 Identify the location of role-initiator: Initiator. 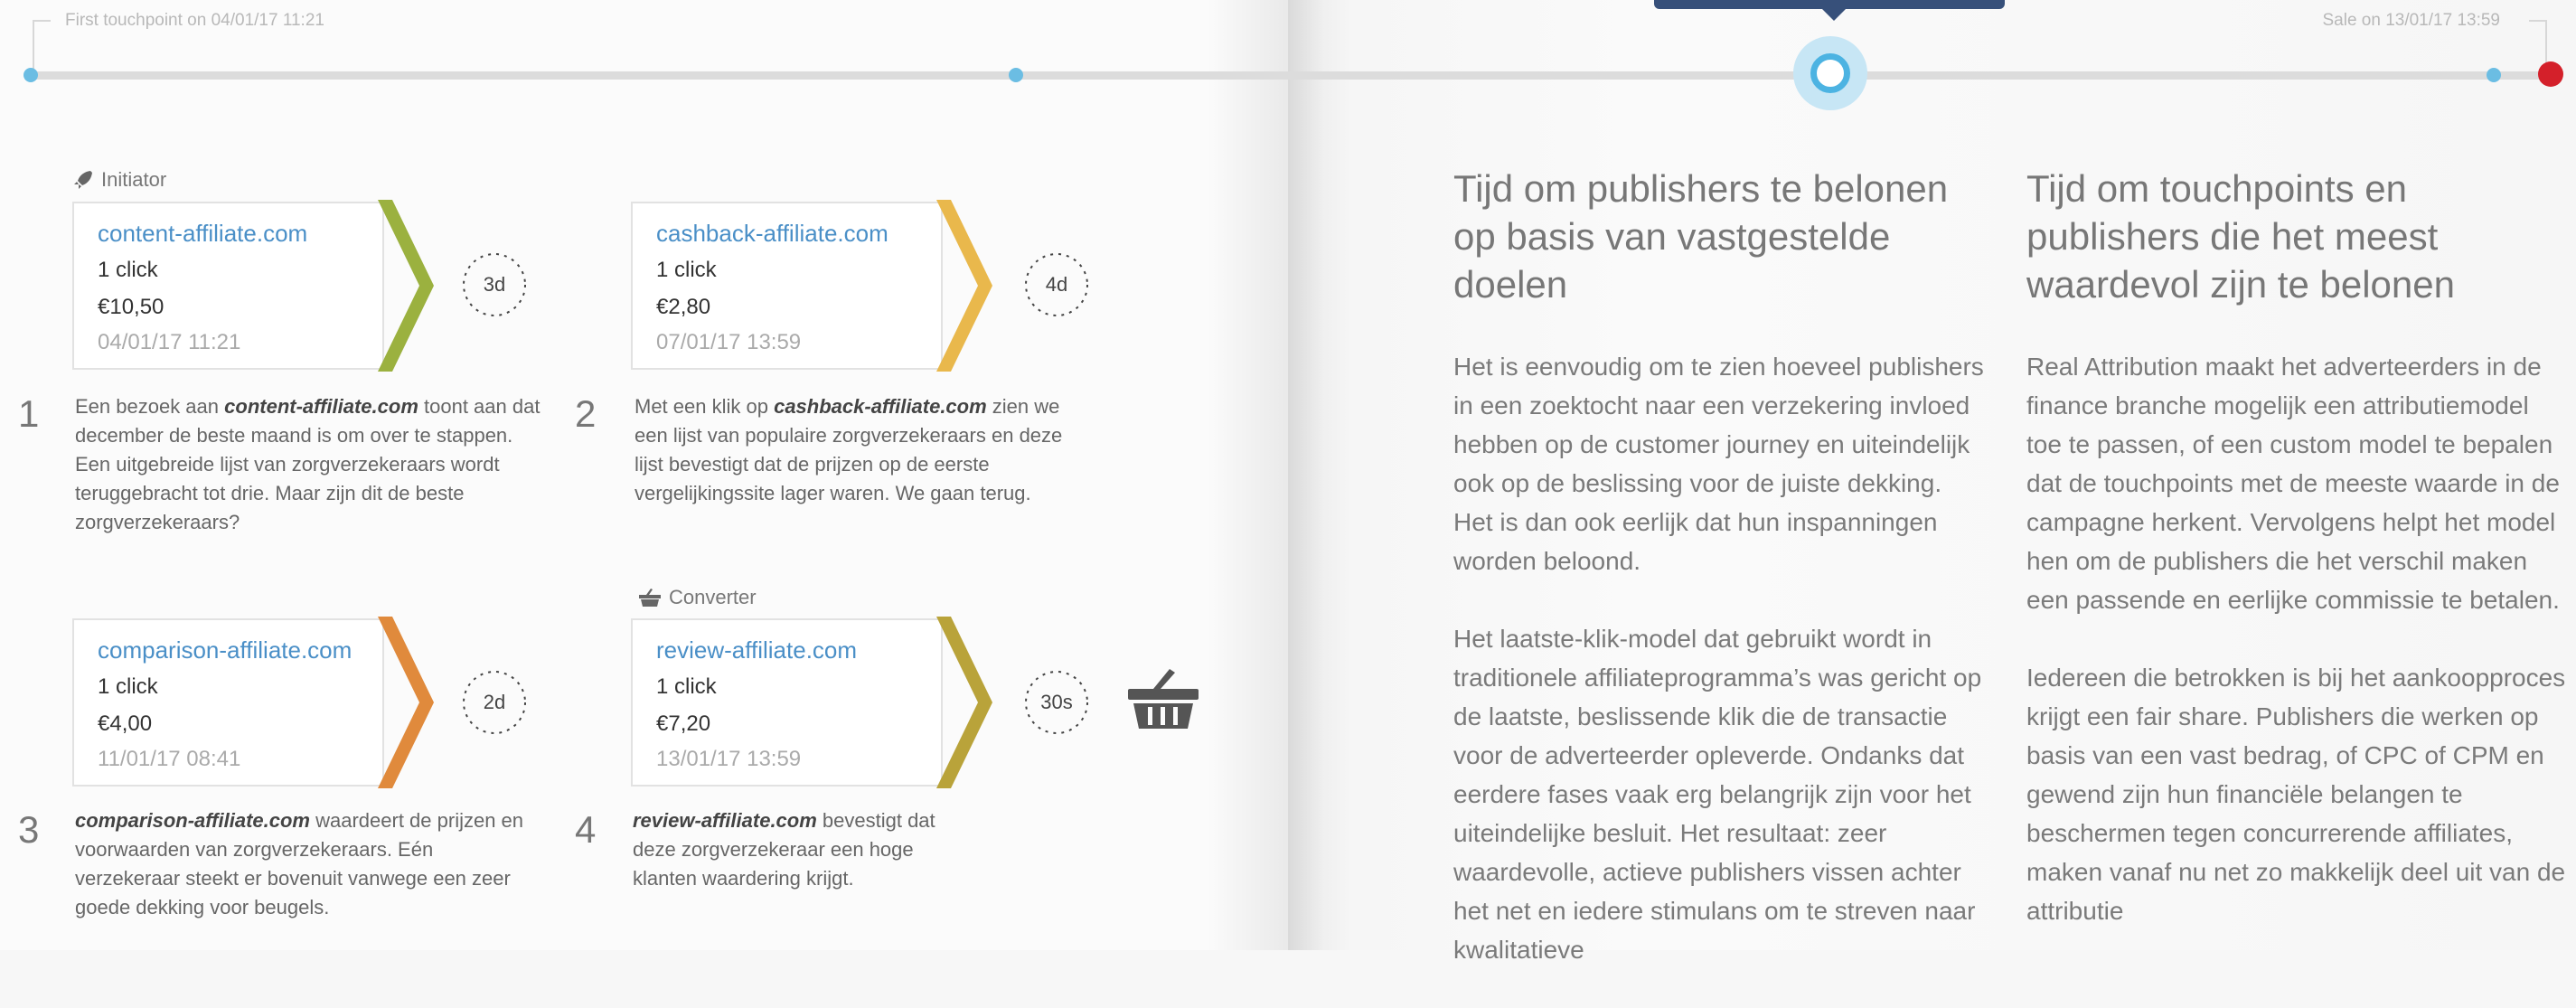
(119, 180).